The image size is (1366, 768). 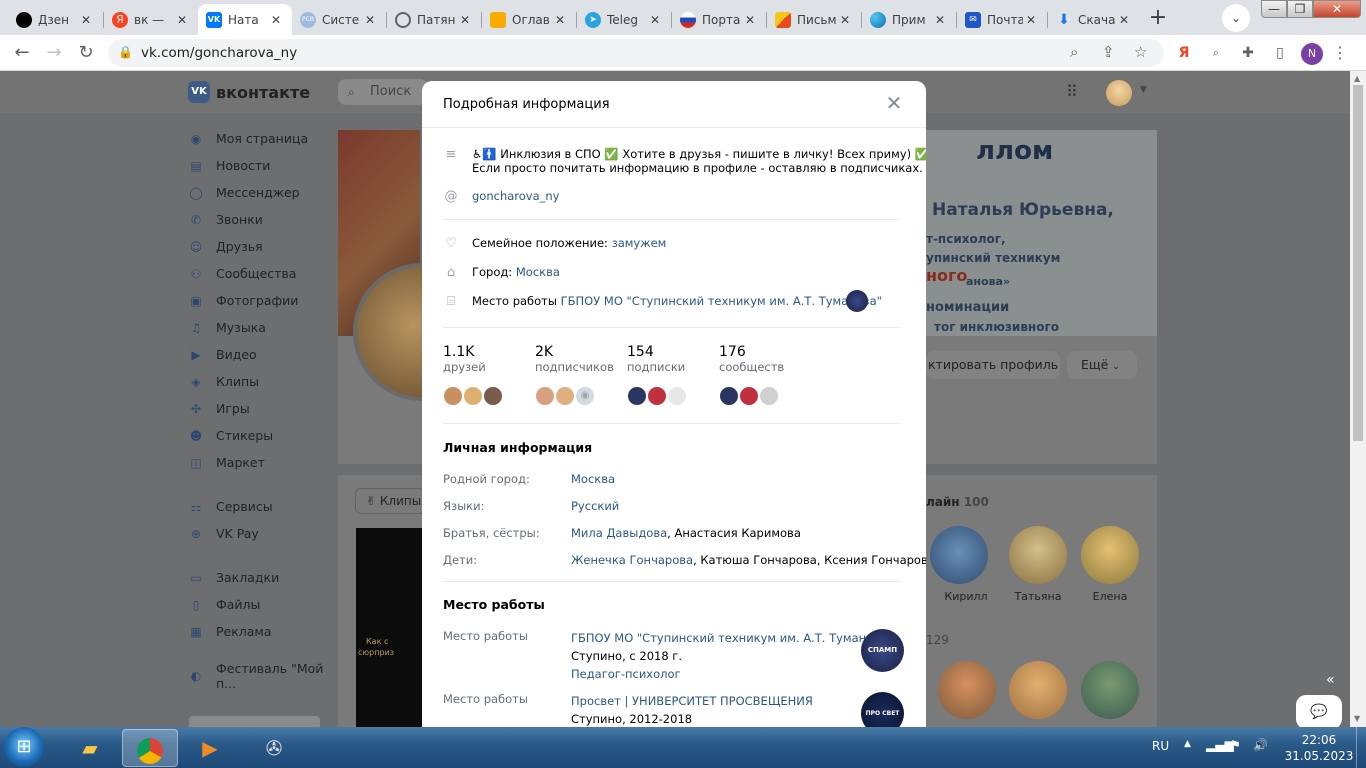 I want to click on menu-item-bookmarks: ▭ Закладки, so click(x=263, y=577).